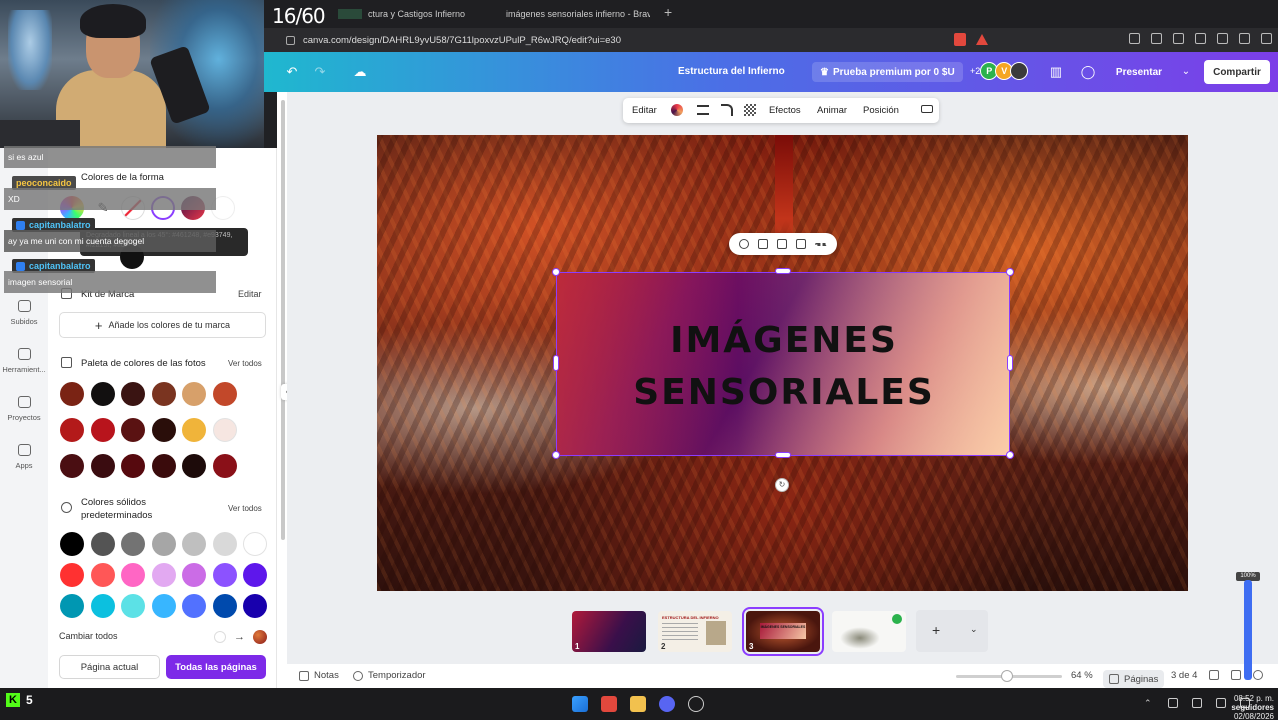 Image resolution: width=1278 pixels, height=720 pixels. I want to click on add-brand-colors-button: + Añade los colores de tu marca, so click(162, 325).